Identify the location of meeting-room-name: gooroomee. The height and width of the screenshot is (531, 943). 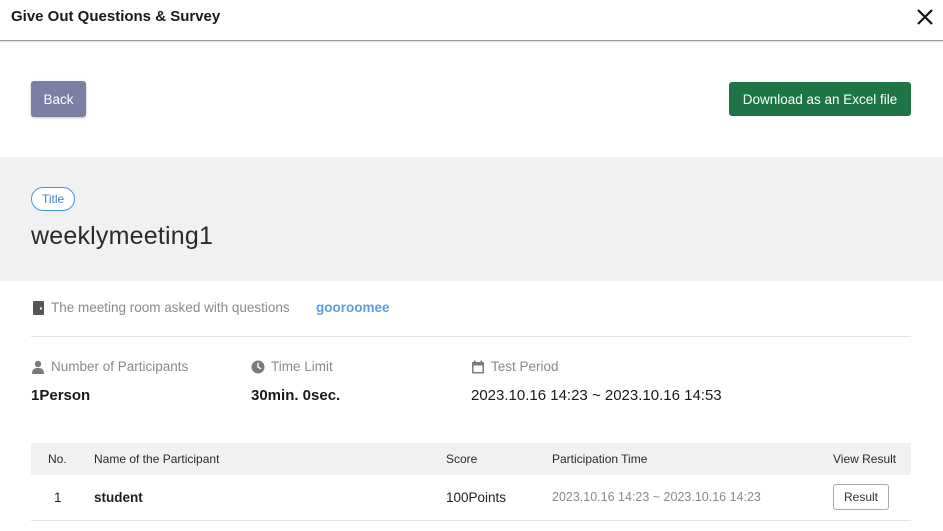
(353, 307).